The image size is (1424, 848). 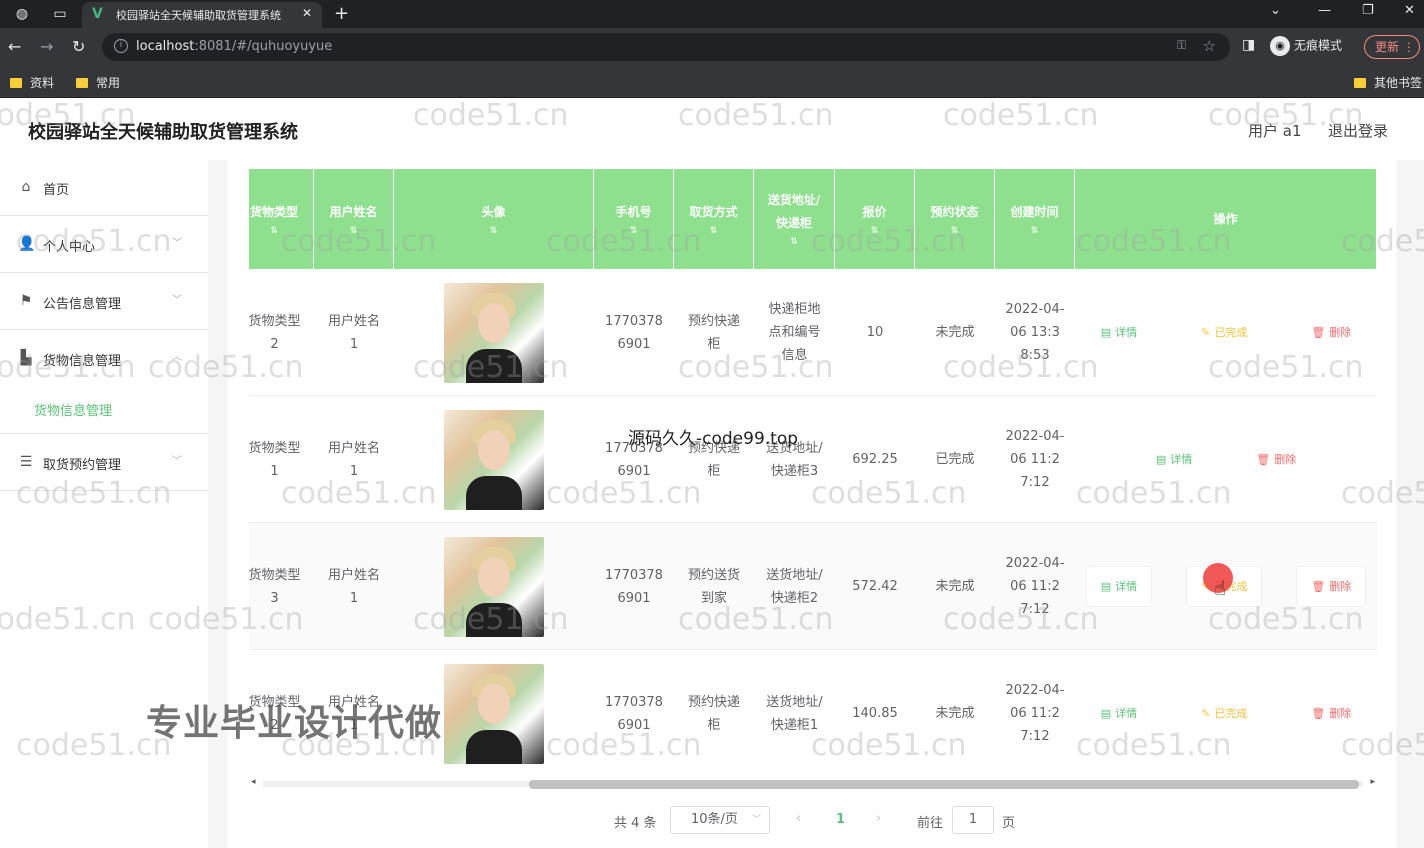 What do you see at coordinates (1306, 47) in the screenshot?
I see `incognito-indicator: ◉ 无痕模式` at bounding box center [1306, 47].